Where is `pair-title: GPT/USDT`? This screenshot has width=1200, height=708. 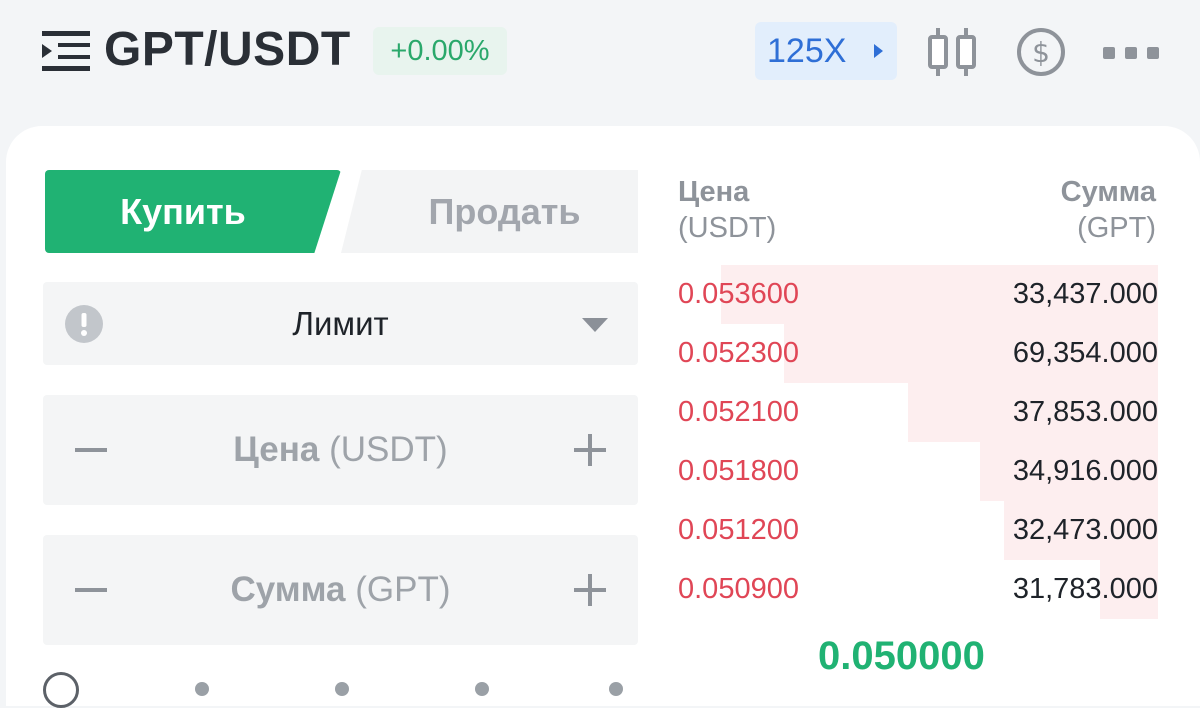
pair-title: GPT/USDT is located at coordinates (227, 50).